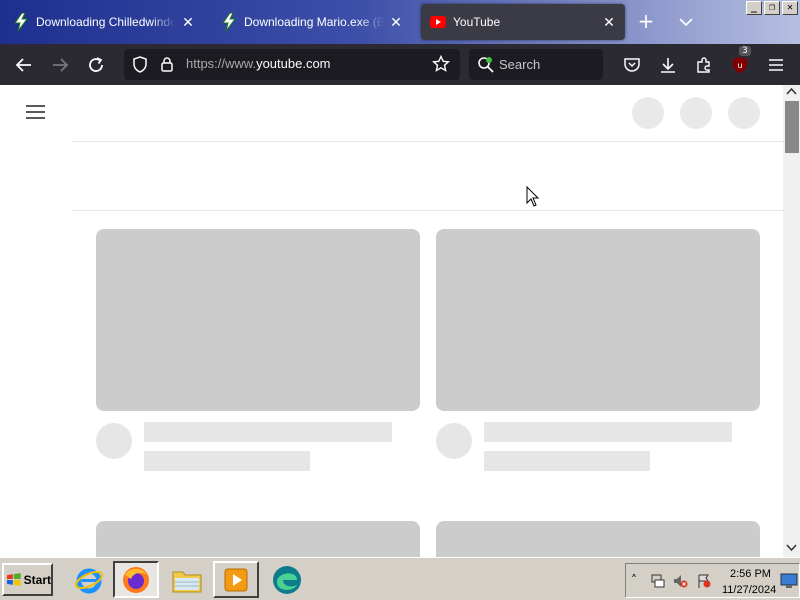  Describe the element at coordinates (754, 8) in the screenshot. I see `minimize-button: _` at that location.